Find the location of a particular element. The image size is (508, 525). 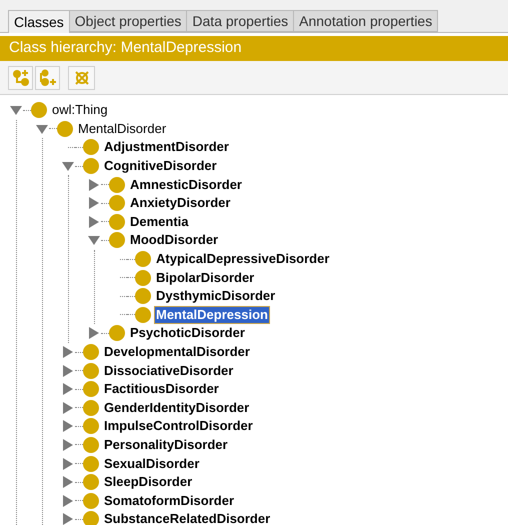

tree-item: PersonalityDisorder is located at coordinates (166, 444).